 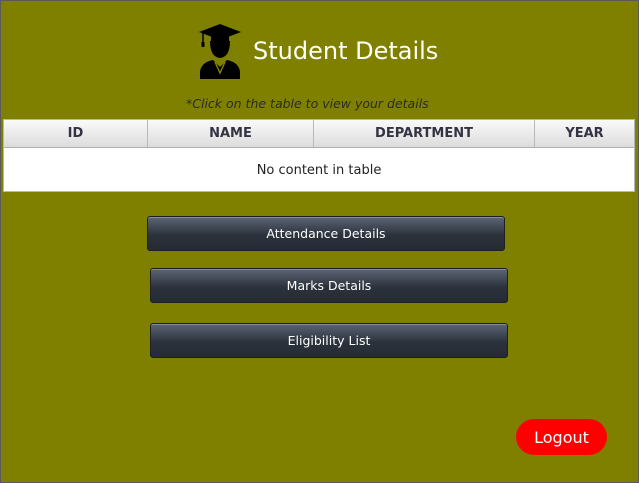 I want to click on column-header-year: YEAR, so click(x=584, y=133).